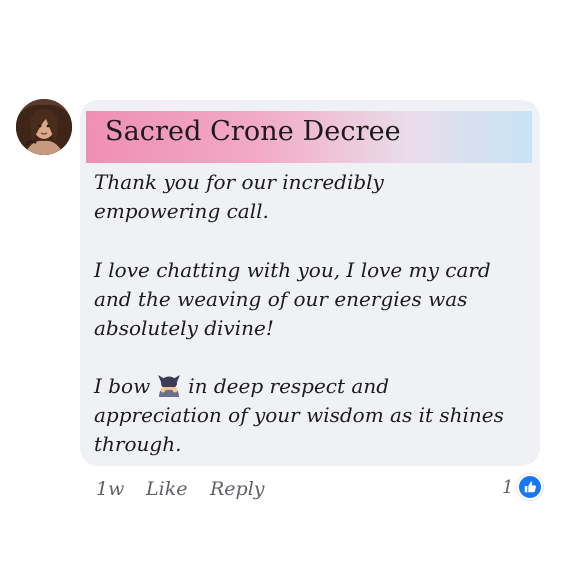 The image size is (561, 561). Describe the element at coordinates (237, 489) in the screenshot. I see `reply-button: Reply` at that location.